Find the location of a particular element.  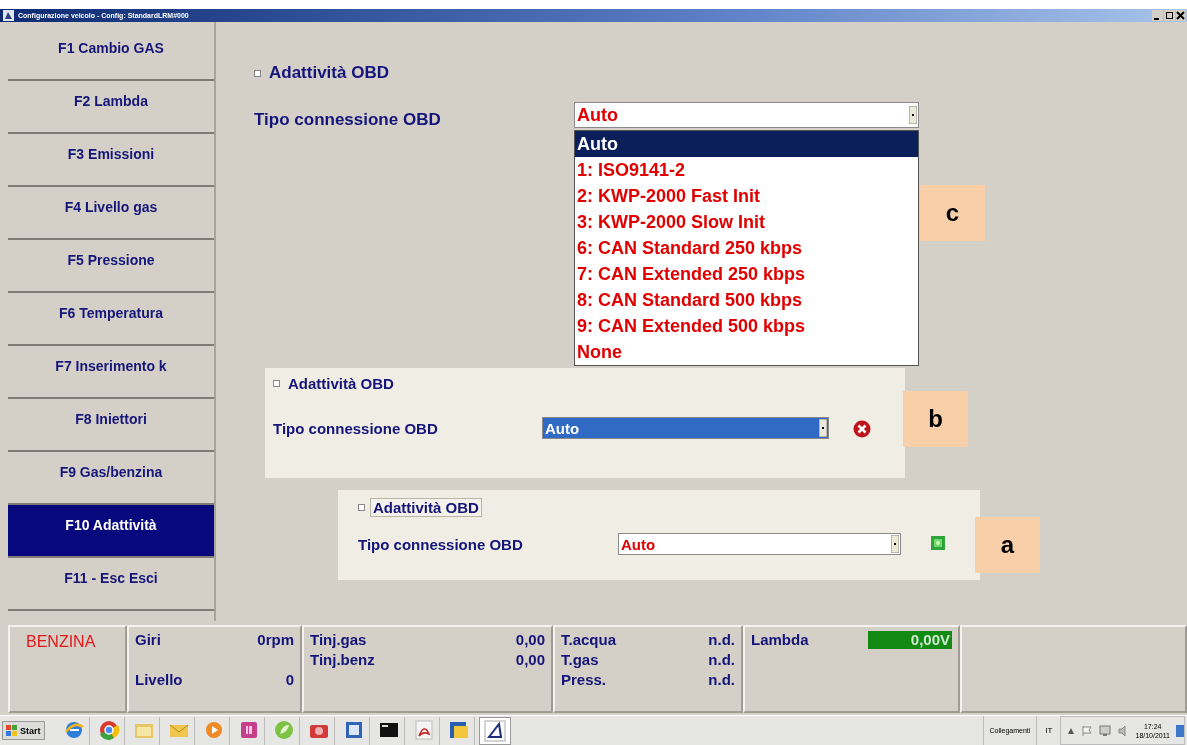

minimize-icon is located at coordinates (1157, 15).